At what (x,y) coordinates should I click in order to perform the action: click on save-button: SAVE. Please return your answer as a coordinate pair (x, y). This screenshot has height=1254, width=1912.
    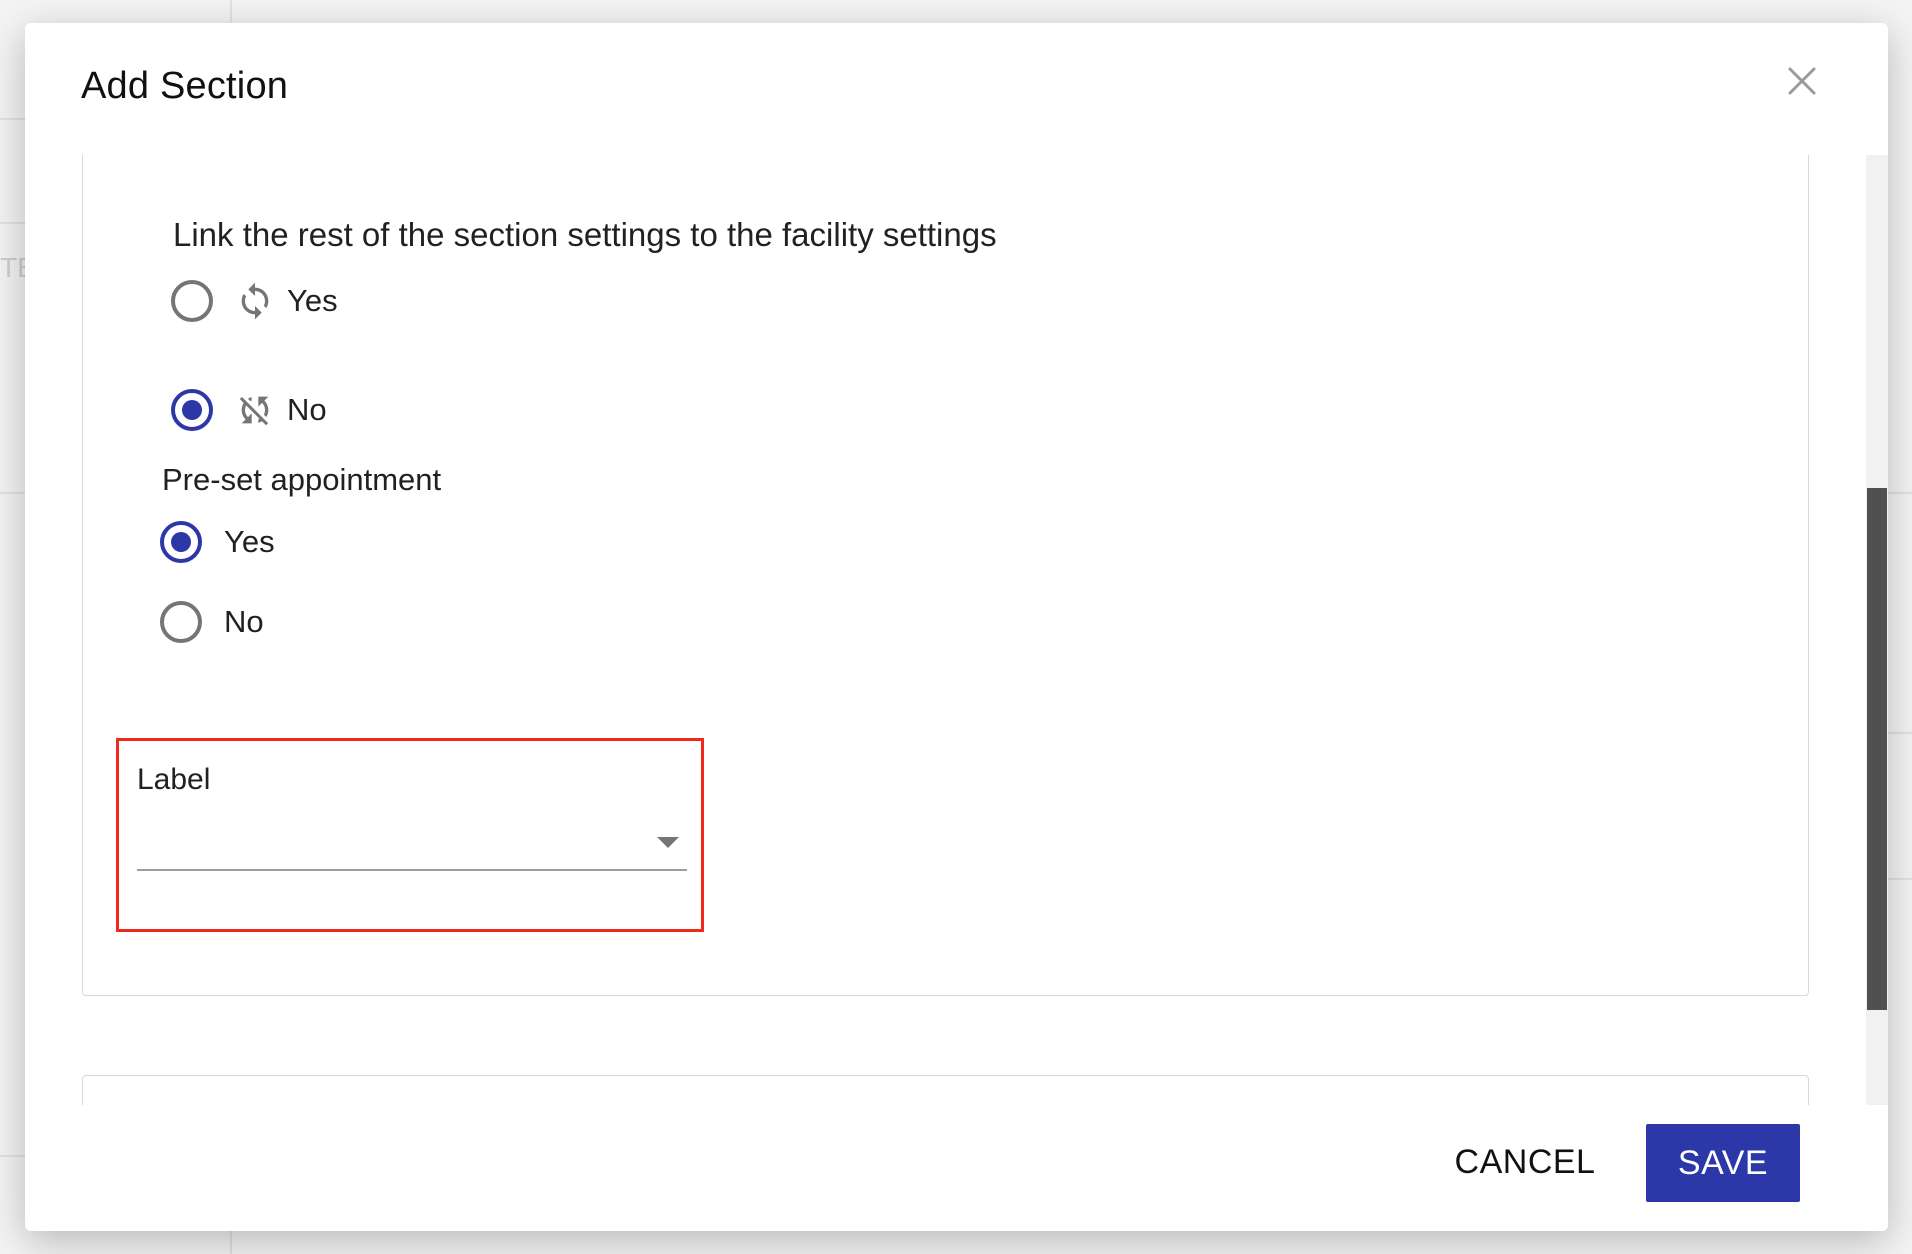
    Looking at the image, I should click on (1723, 1163).